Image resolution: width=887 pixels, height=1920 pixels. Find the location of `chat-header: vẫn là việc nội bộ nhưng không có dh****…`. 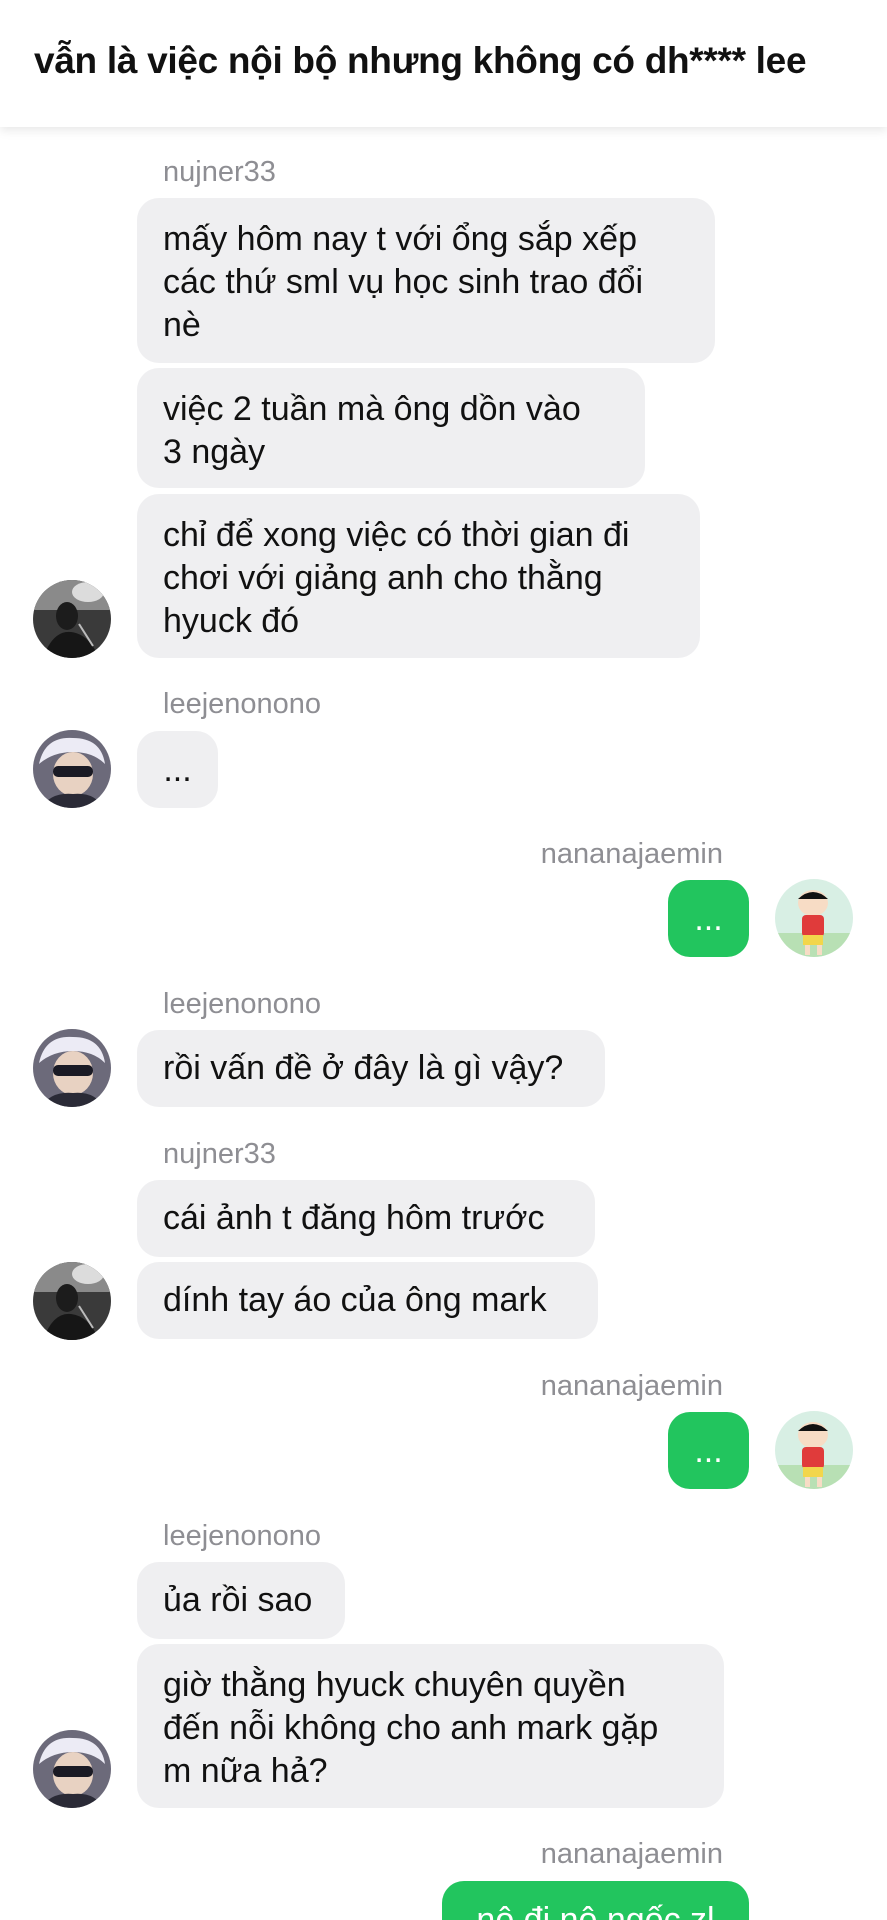

chat-header: vẫn là việc nội bộ nhưng không có dh****… is located at coordinates (443, 63).